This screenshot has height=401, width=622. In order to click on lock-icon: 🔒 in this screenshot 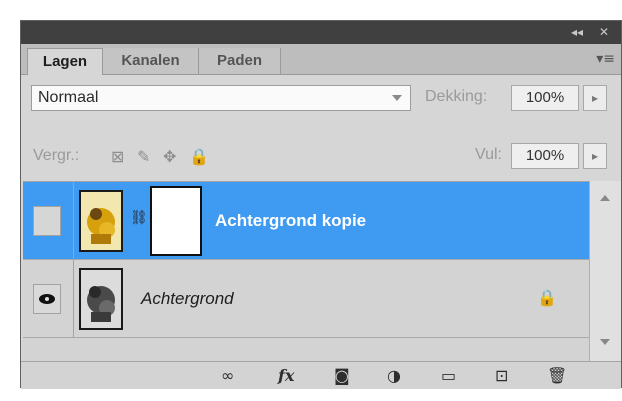, I will do `click(547, 297)`.